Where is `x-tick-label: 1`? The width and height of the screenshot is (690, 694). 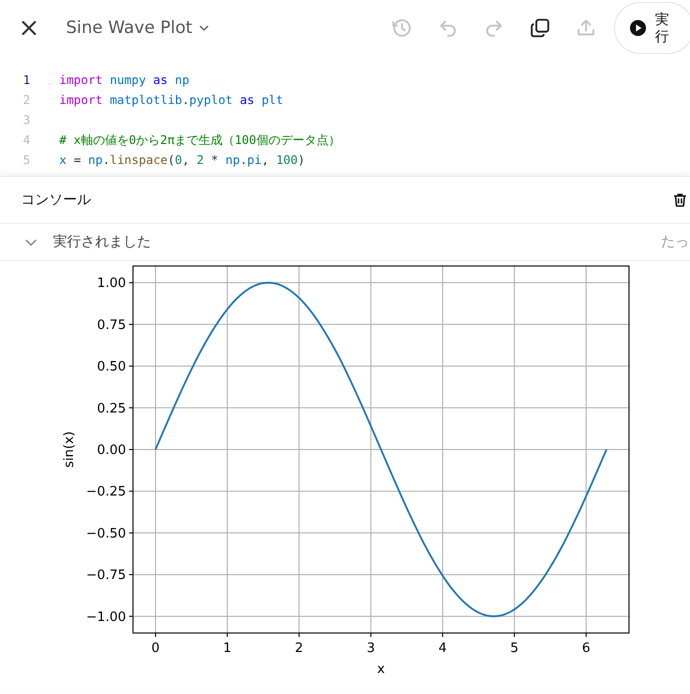 x-tick-label: 1 is located at coordinates (227, 648).